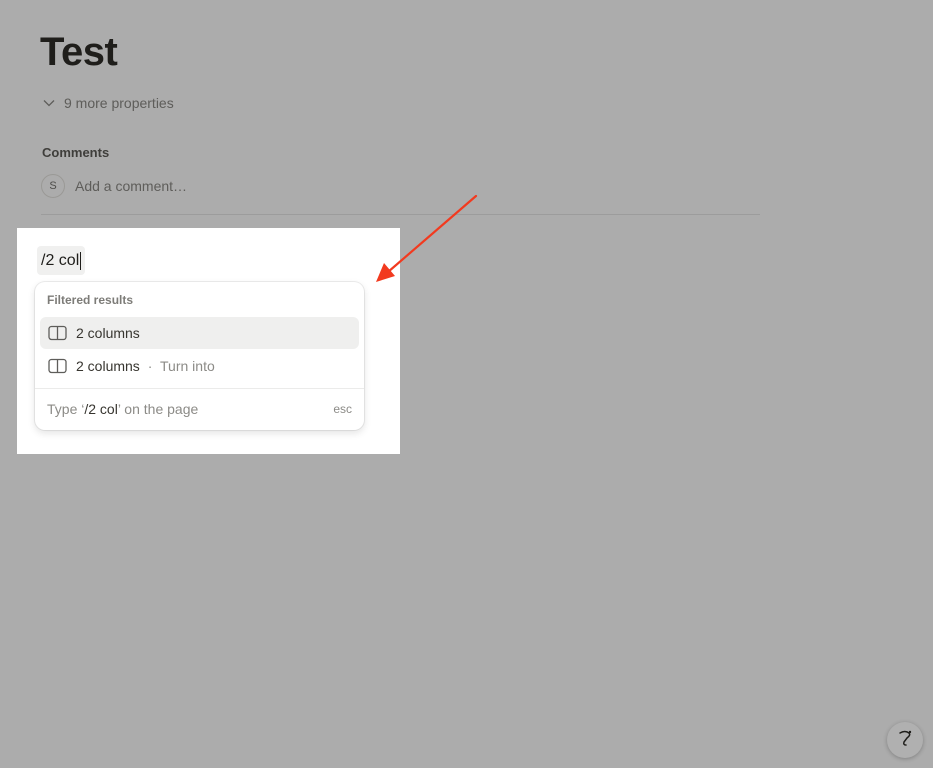 The image size is (933, 768). What do you see at coordinates (199, 409) in the screenshot?
I see `menu-footer: Type ‘/2 col’ on the page esc` at bounding box center [199, 409].